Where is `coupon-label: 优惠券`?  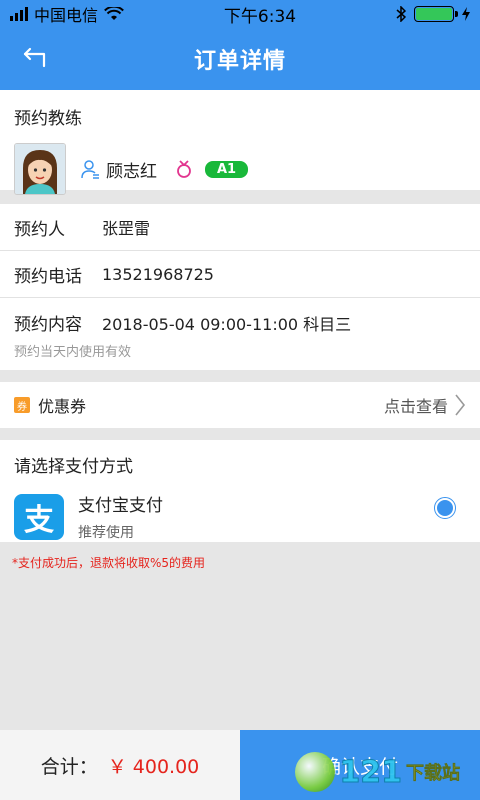
coupon-label: 优惠券 is located at coordinates (62, 406).